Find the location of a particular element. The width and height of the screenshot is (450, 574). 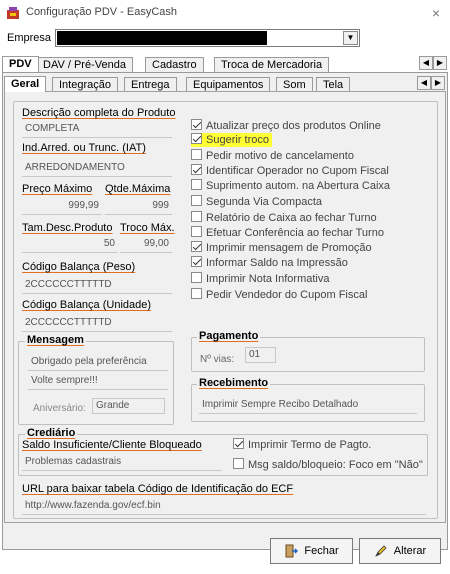

checkbox-efetuar-conferencia: Efetuar Conferência ao fechar Turno is located at coordinates (287, 233).